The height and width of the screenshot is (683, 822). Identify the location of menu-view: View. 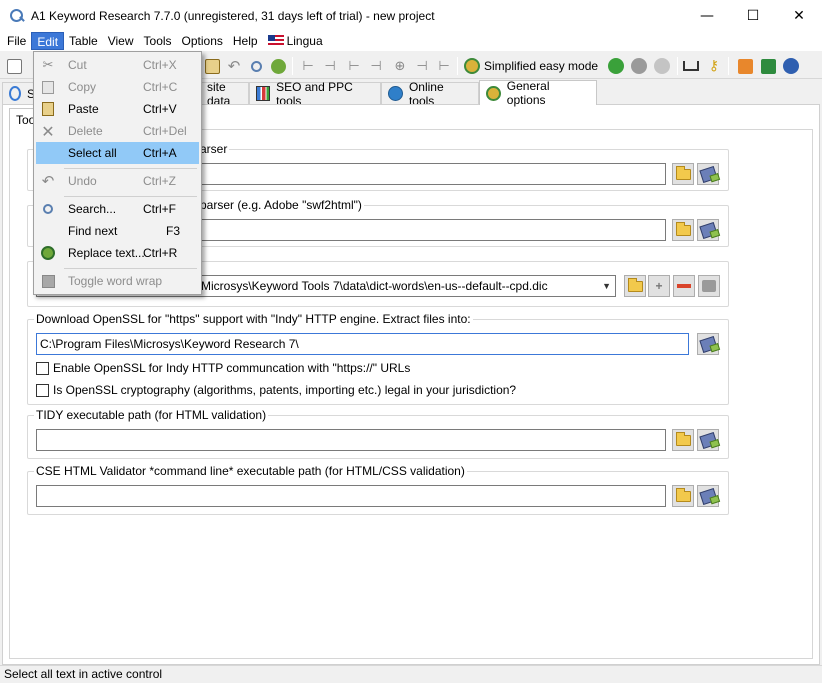
(121, 41).